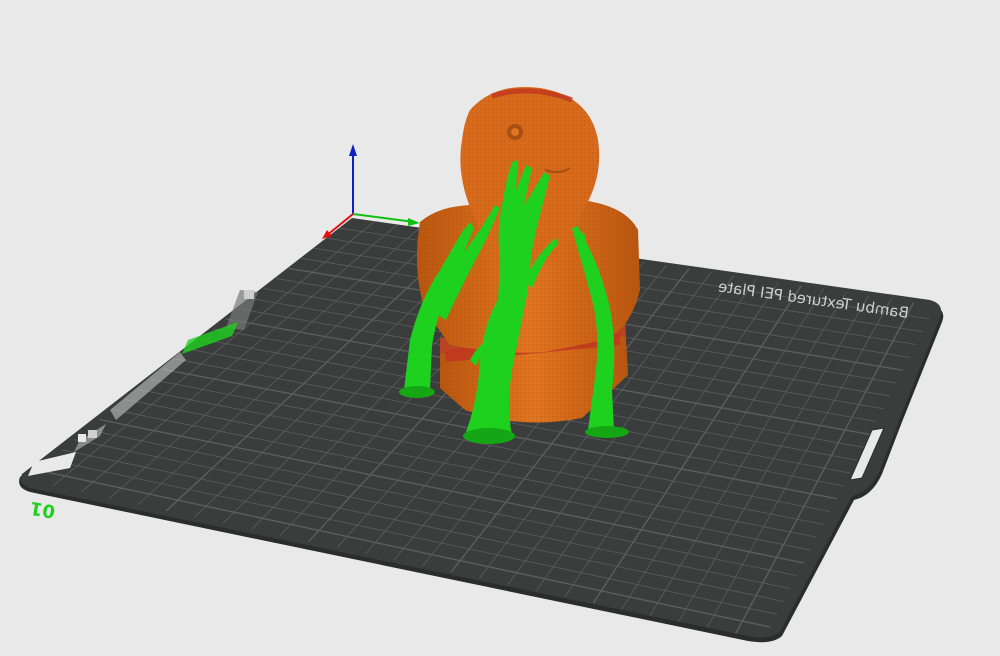 Image resolution: width=1000 pixels, height=656 pixels. Describe the element at coordinates (43, 509) in the screenshot. I see `plate-number: 01` at that location.